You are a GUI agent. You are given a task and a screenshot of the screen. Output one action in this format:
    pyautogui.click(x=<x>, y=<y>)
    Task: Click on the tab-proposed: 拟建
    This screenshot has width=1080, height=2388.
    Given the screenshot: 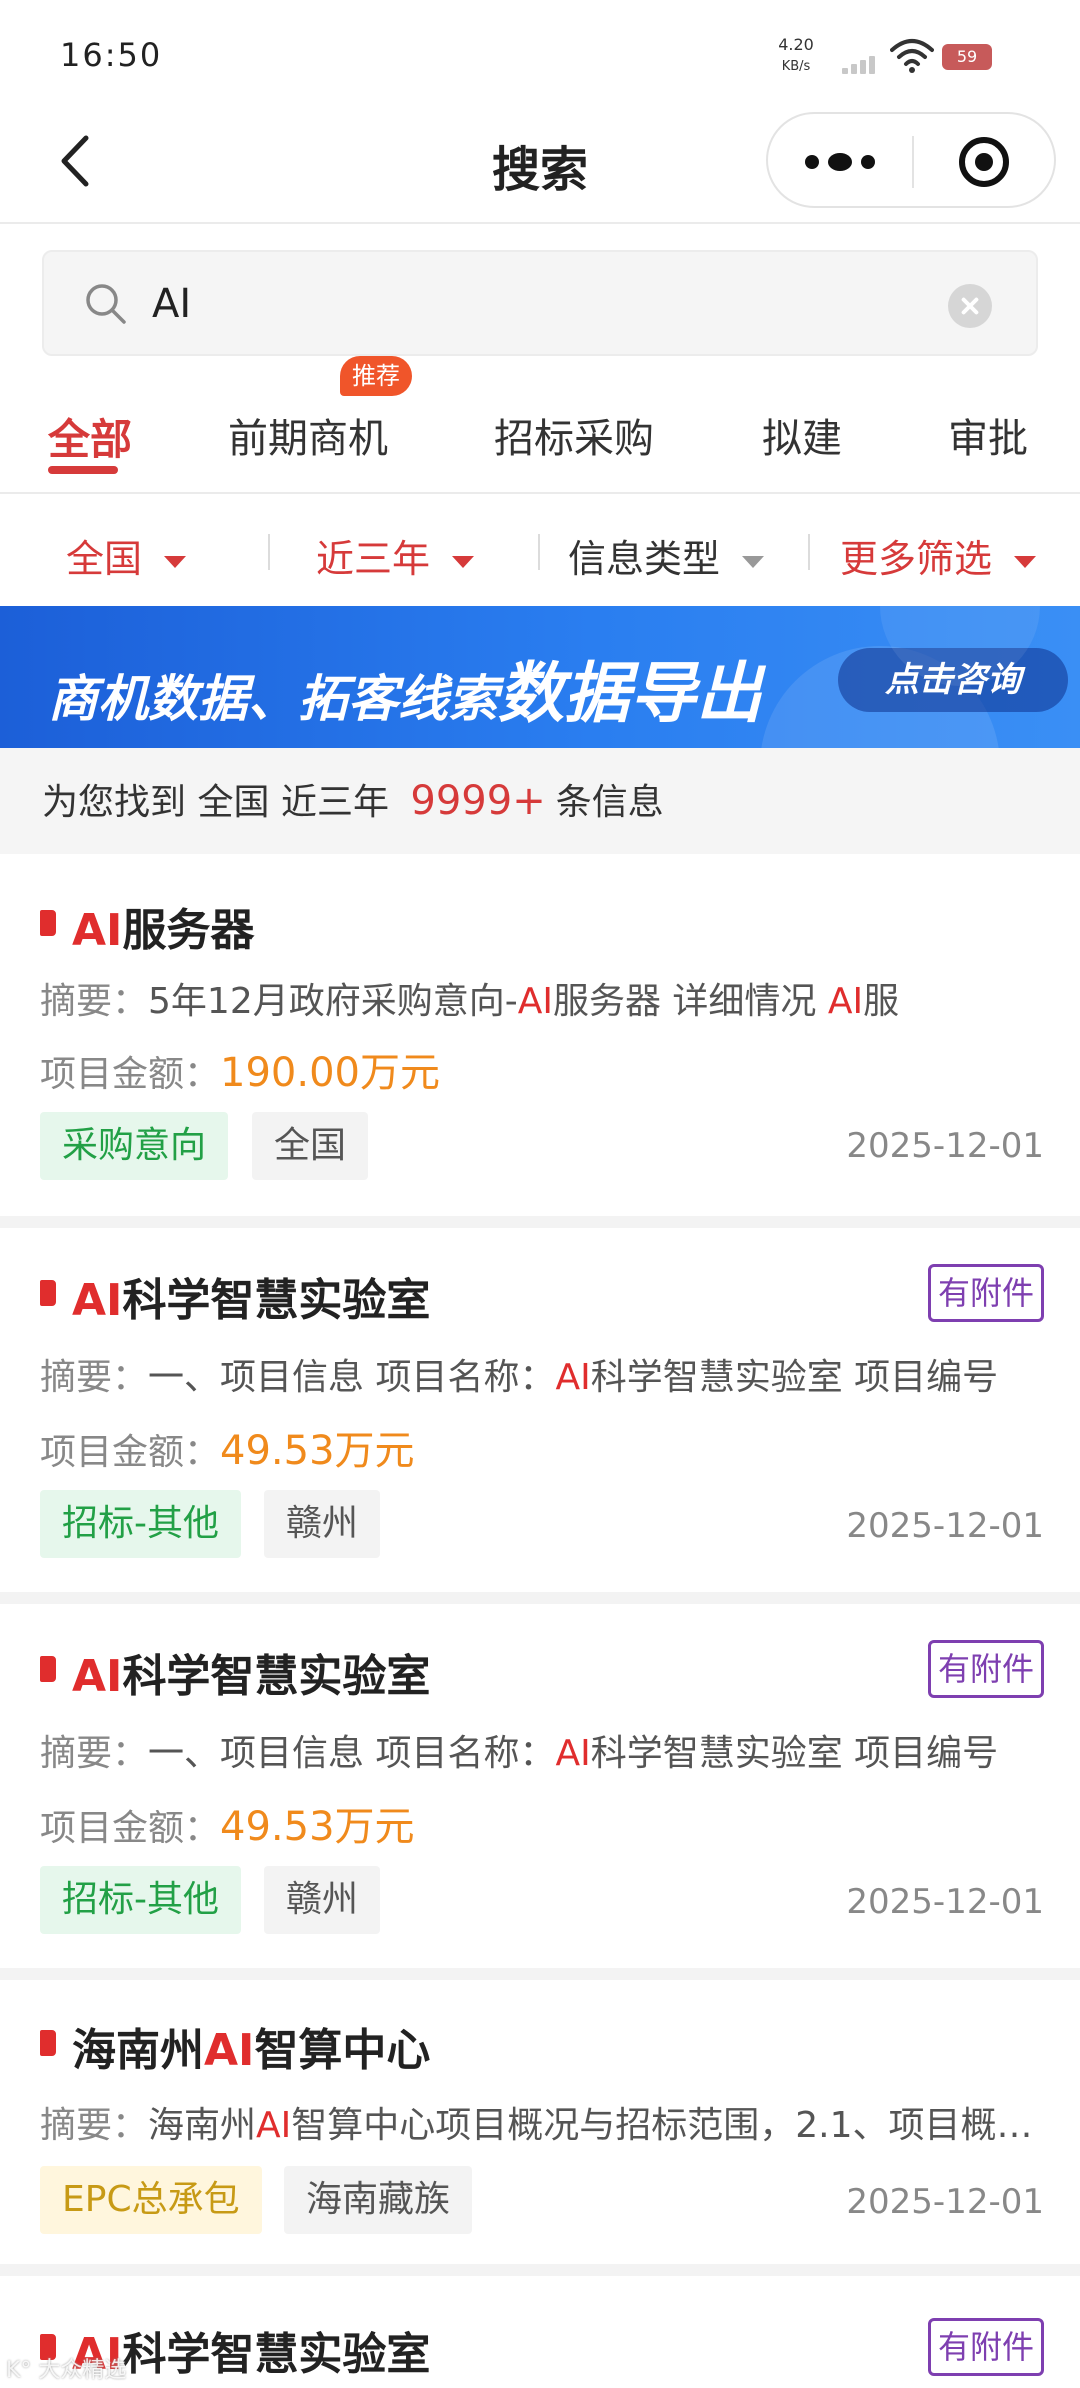 What is the action you would take?
    pyautogui.click(x=802, y=435)
    